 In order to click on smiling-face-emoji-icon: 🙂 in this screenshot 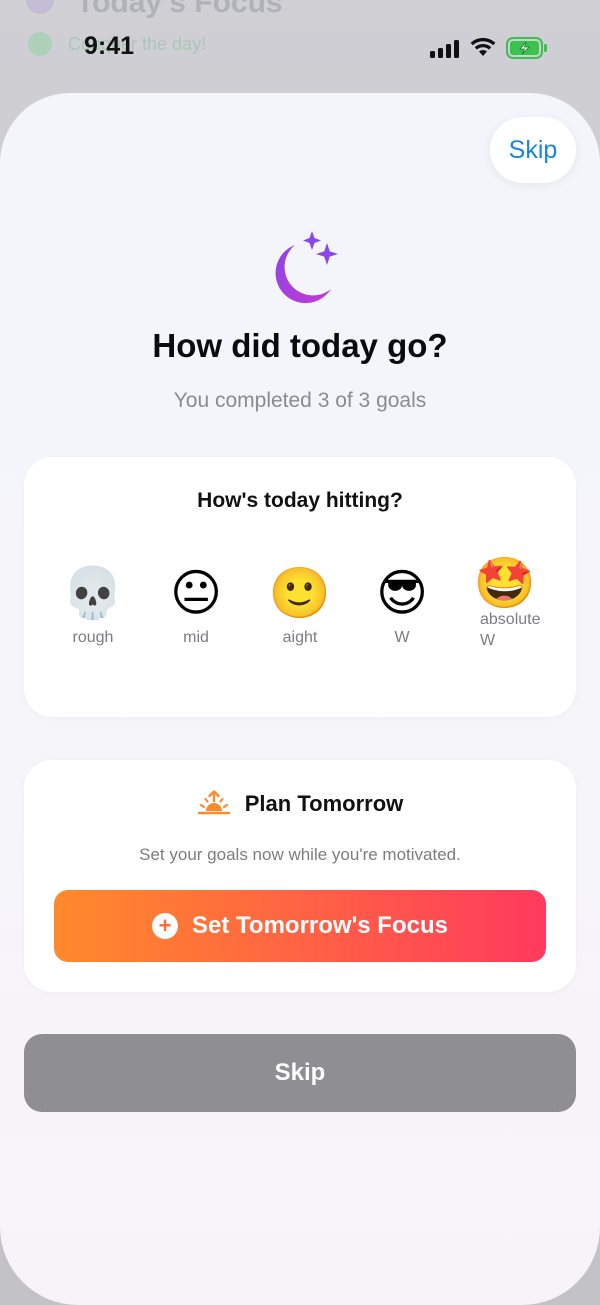, I will do `click(300, 593)`.